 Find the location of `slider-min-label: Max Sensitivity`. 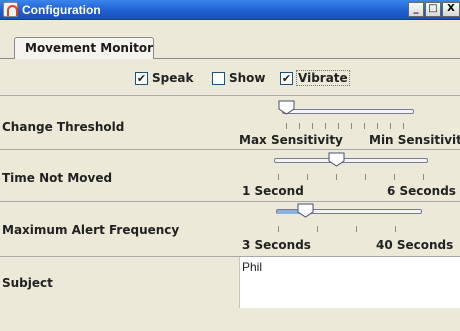

slider-min-label: Max Sensitivity is located at coordinates (291, 140).